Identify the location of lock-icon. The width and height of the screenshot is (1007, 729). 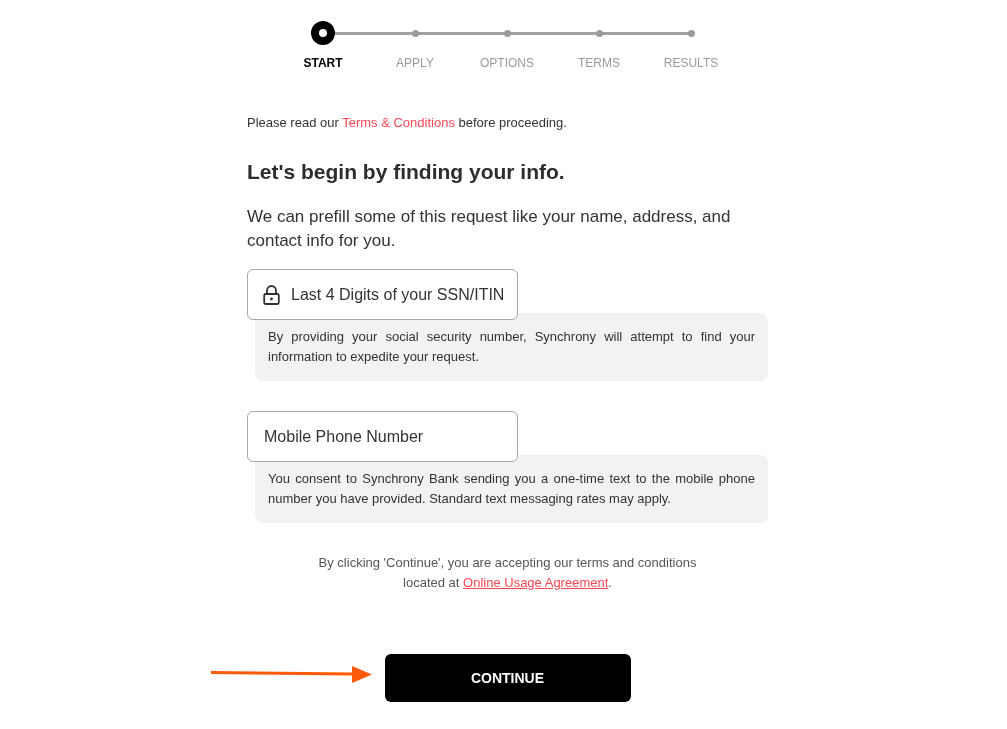
(271, 295).